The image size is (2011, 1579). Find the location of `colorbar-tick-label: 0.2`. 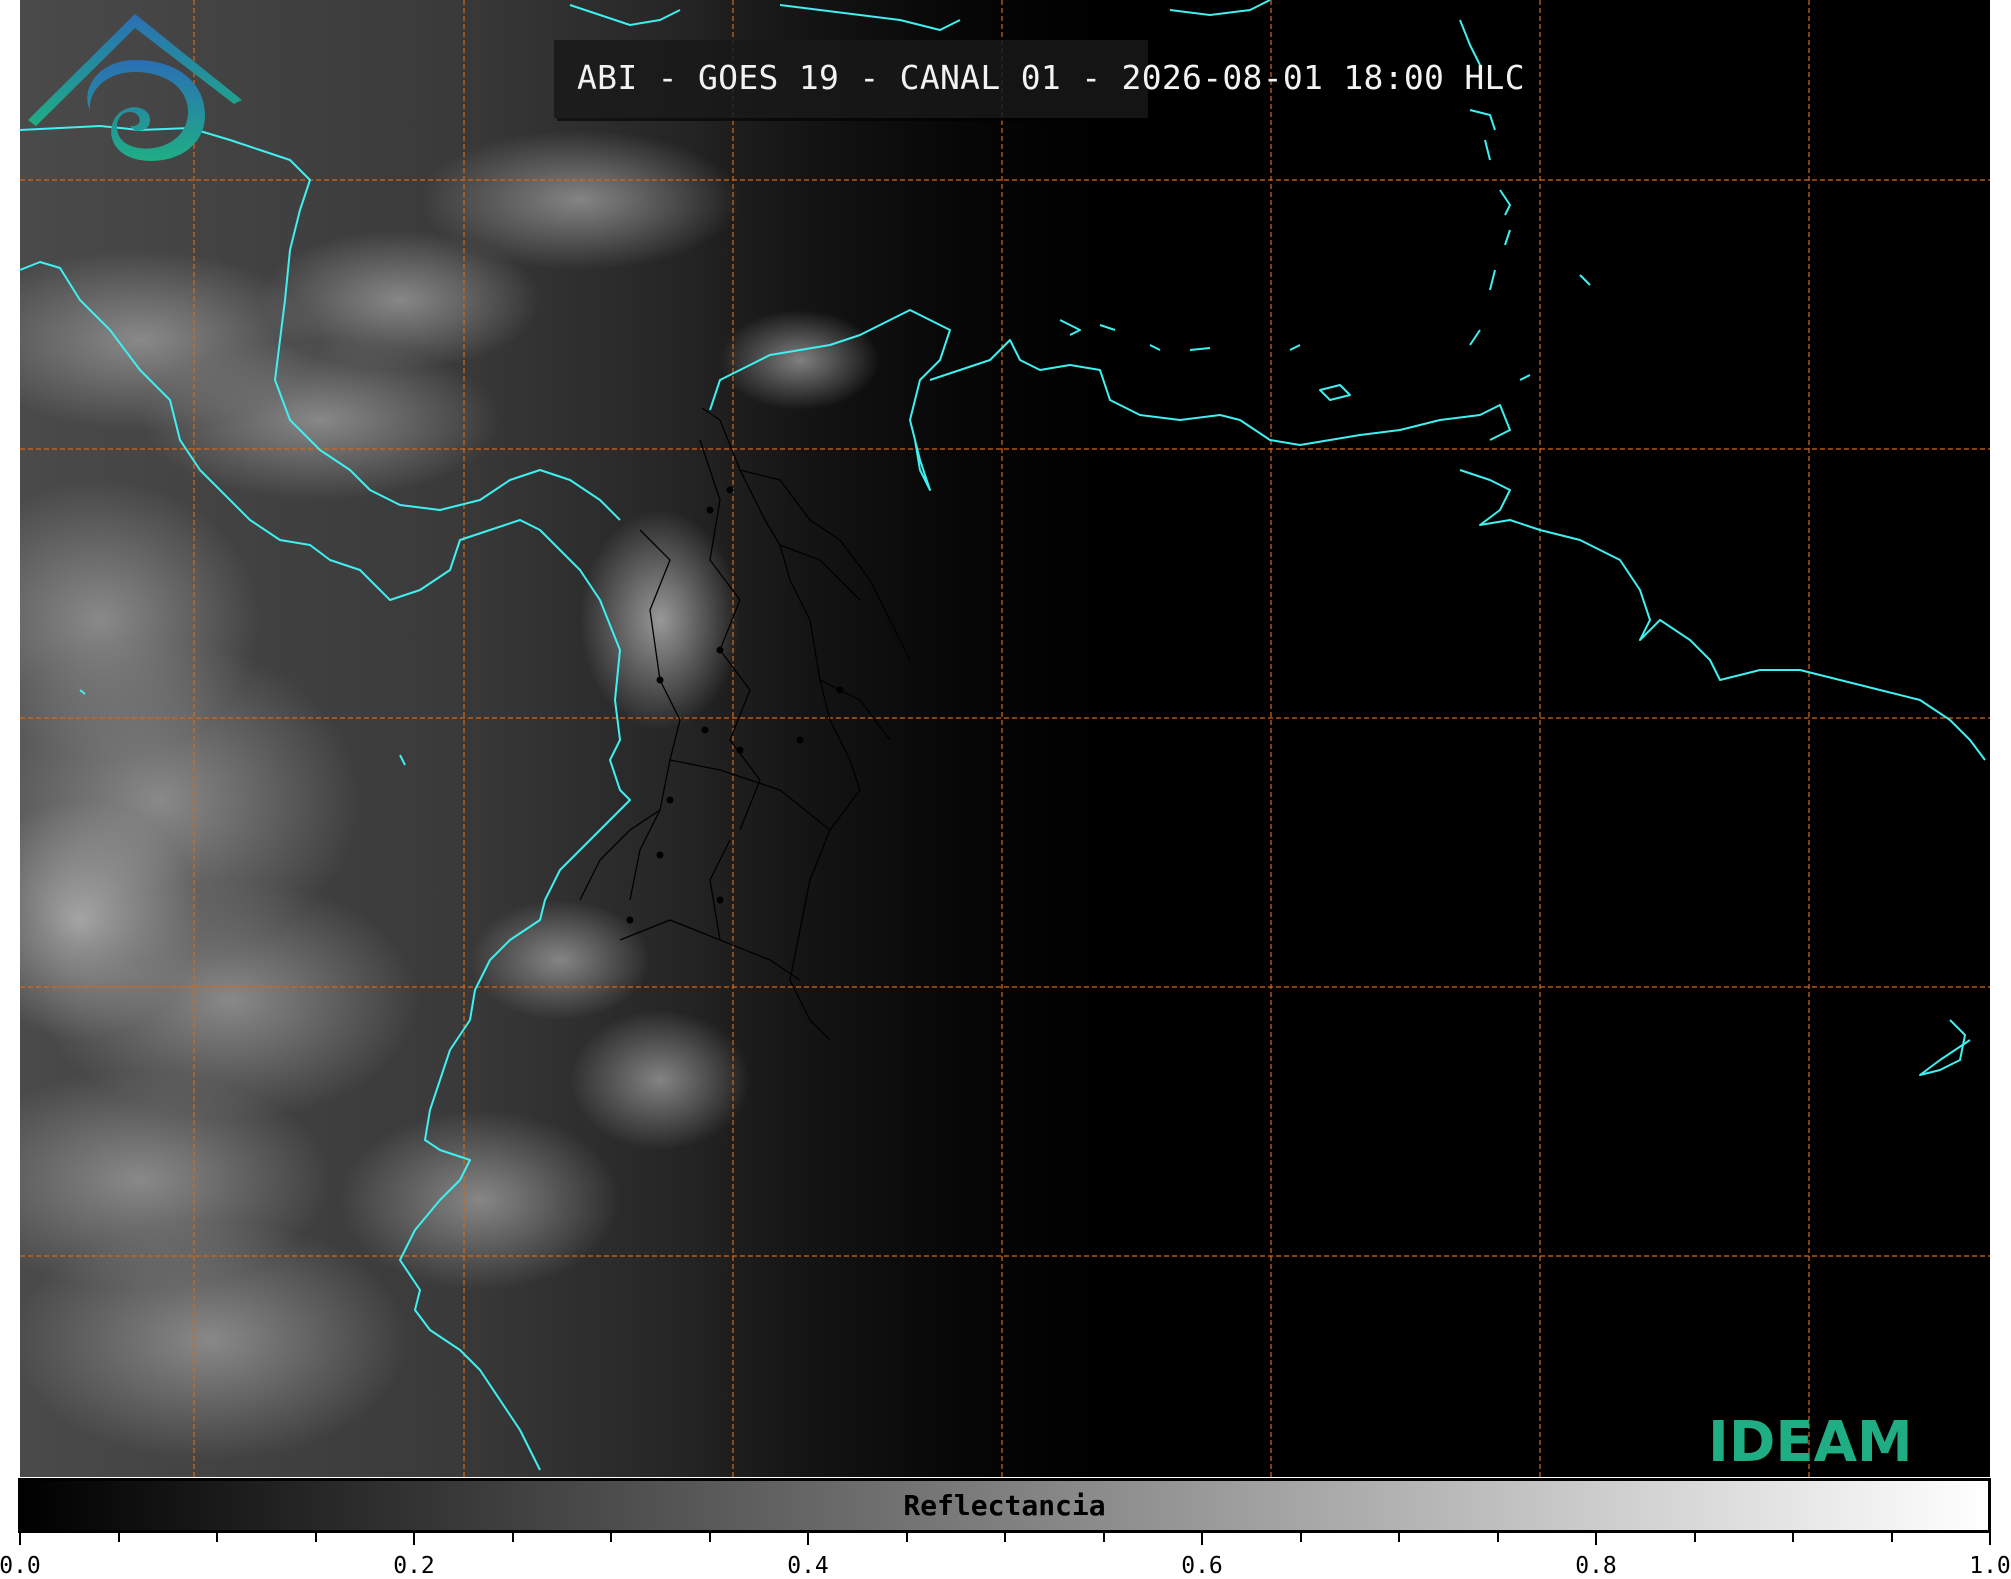

colorbar-tick-label: 0.2 is located at coordinates (414, 1566).